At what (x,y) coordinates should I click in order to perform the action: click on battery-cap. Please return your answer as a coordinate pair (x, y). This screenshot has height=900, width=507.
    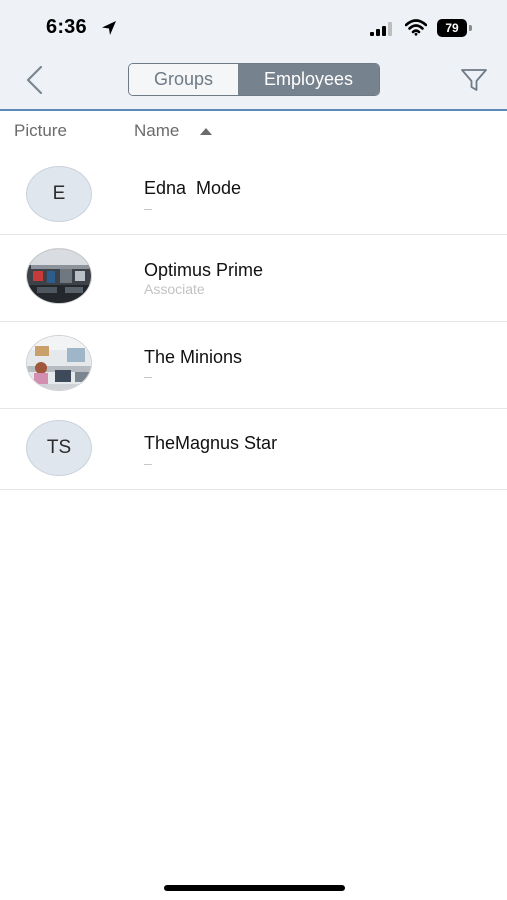
    Looking at the image, I should click on (470, 28).